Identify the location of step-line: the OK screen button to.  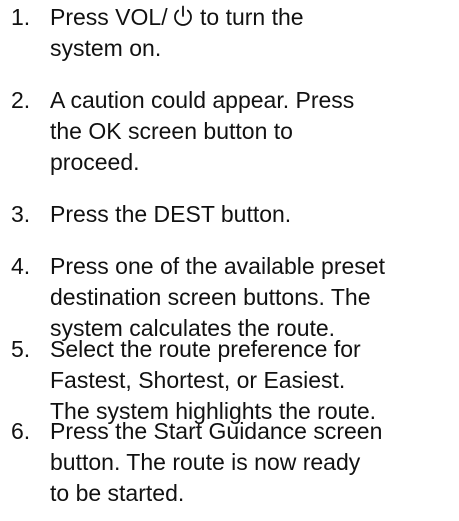
(171, 131).